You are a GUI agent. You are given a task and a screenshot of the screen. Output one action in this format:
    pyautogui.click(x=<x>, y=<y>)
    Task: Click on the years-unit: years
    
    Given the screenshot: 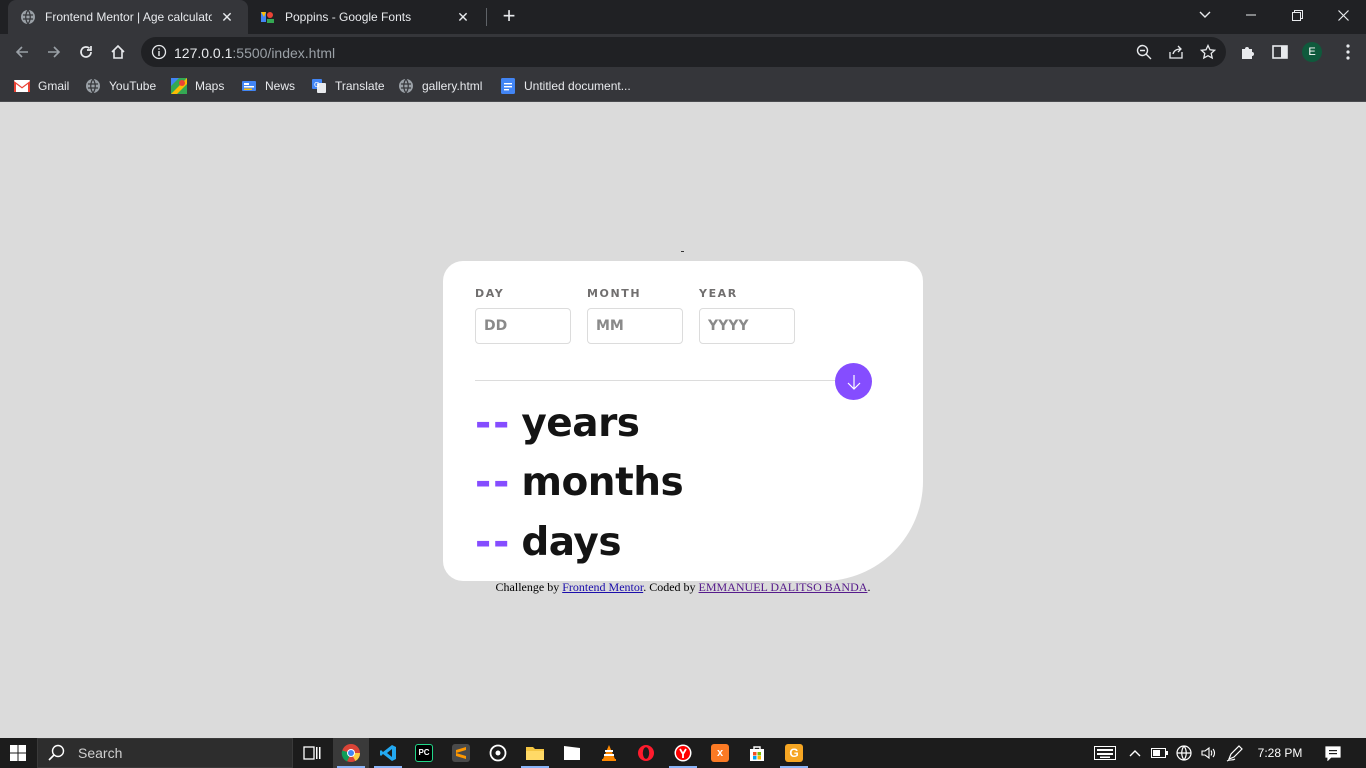 What is the action you would take?
    pyautogui.click(x=580, y=423)
    